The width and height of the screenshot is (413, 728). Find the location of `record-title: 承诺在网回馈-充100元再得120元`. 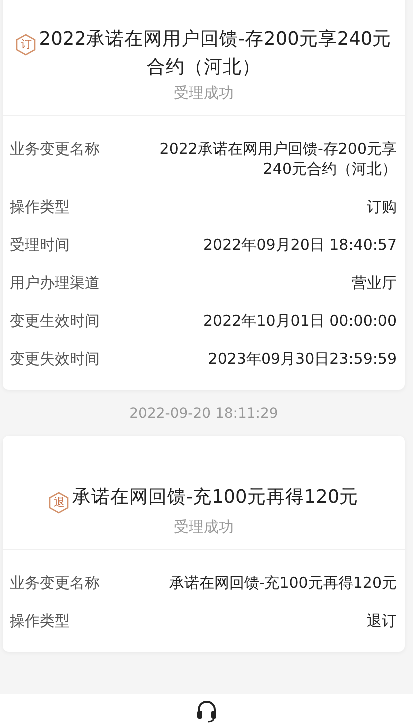

record-title: 承诺在网回馈-充100元再得120元 is located at coordinates (215, 497).